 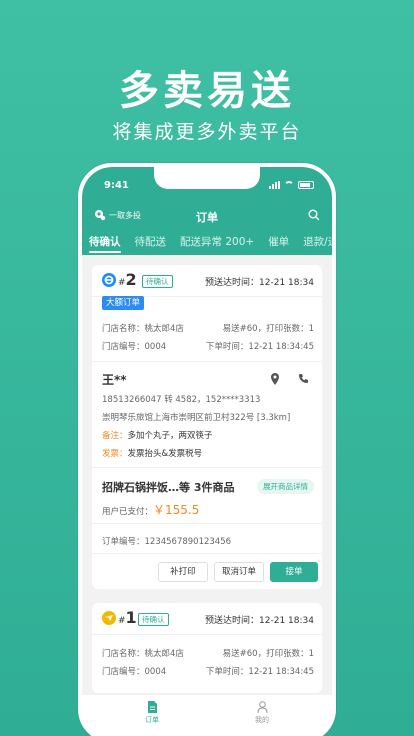 I want to click on invoice-label: 发票：, so click(x=115, y=454).